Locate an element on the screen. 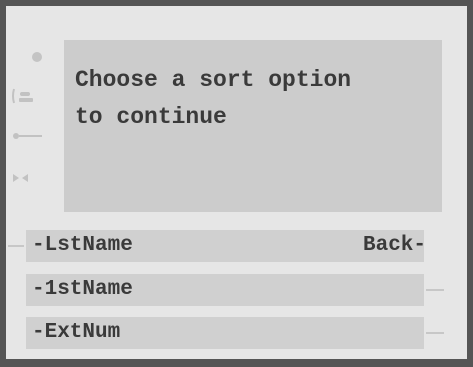  mute-icon is located at coordinates (30, 178).